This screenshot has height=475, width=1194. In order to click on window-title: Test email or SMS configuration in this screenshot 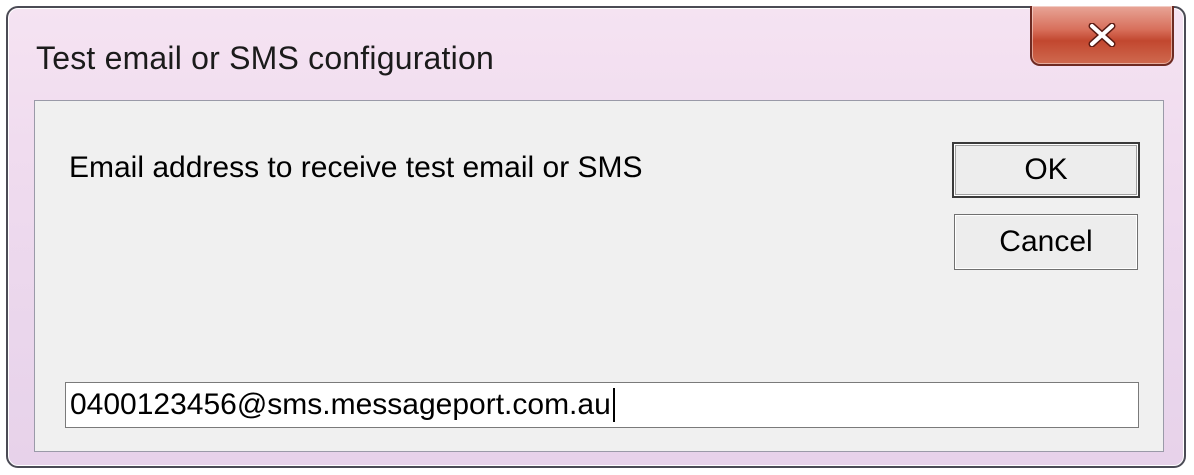, I will do `click(265, 58)`.